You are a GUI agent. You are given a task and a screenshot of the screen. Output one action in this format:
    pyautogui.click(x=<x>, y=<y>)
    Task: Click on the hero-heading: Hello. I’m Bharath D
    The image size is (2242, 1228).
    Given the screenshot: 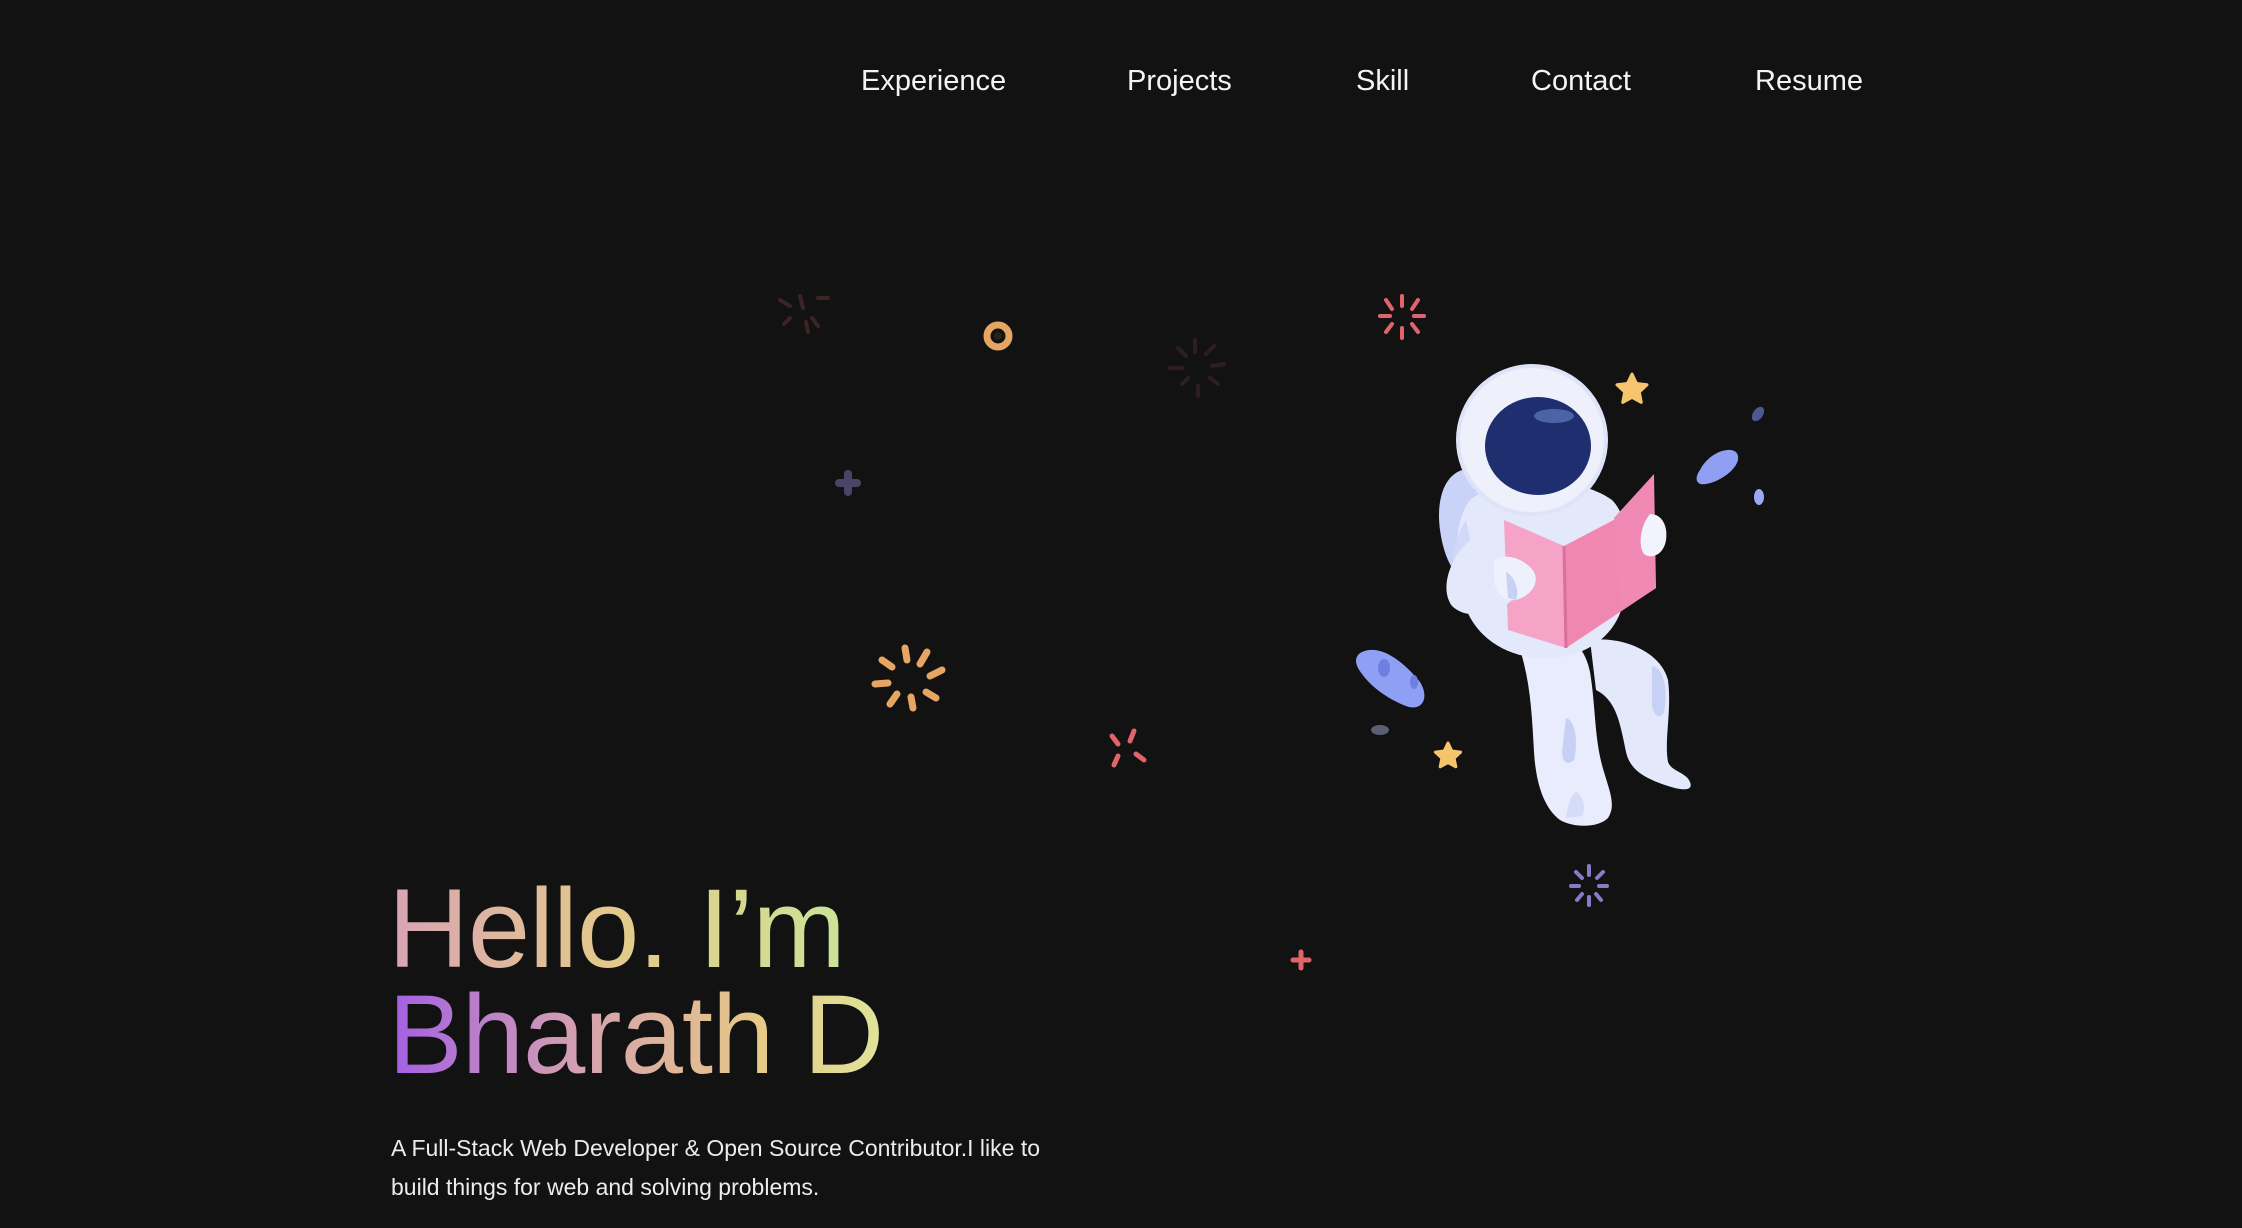 What is the action you would take?
    pyautogui.click(x=636, y=985)
    